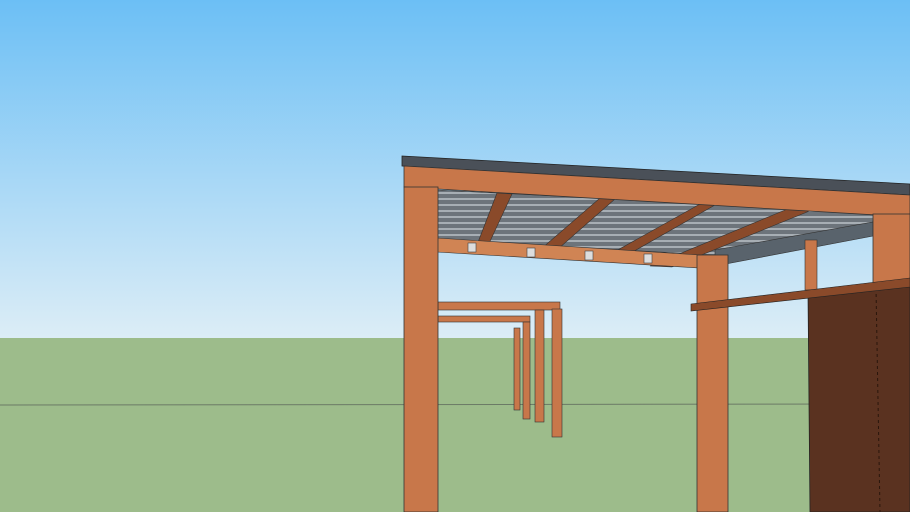  What do you see at coordinates (891, 249) in the screenshot?
I see `right-post` at bounding box center [891, 249].